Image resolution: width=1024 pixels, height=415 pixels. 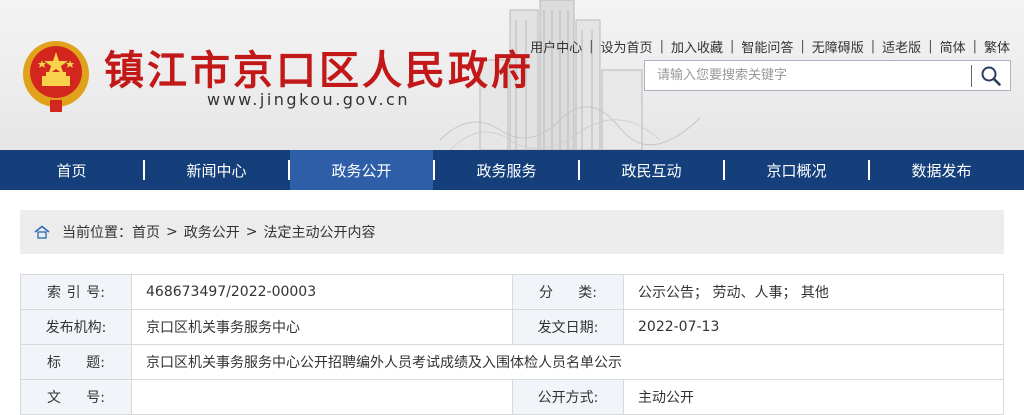 I want to click on smart-qa-link: 智能问答, so click(x=767, y=46).